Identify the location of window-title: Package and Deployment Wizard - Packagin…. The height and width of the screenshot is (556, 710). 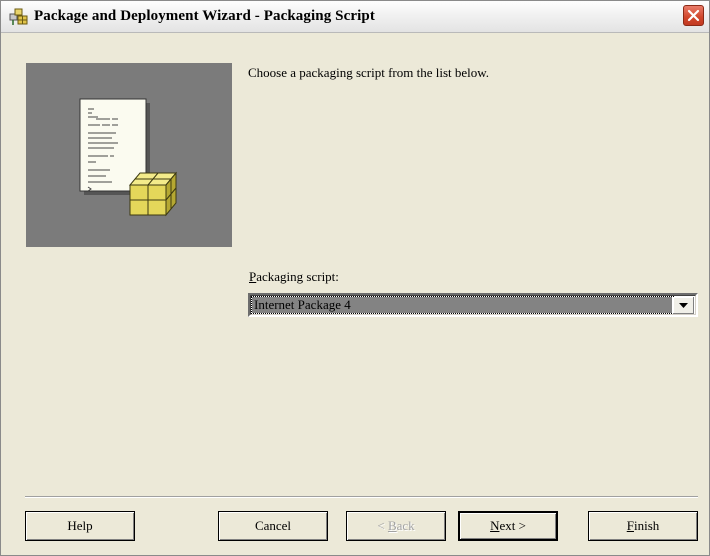
(204, 16).